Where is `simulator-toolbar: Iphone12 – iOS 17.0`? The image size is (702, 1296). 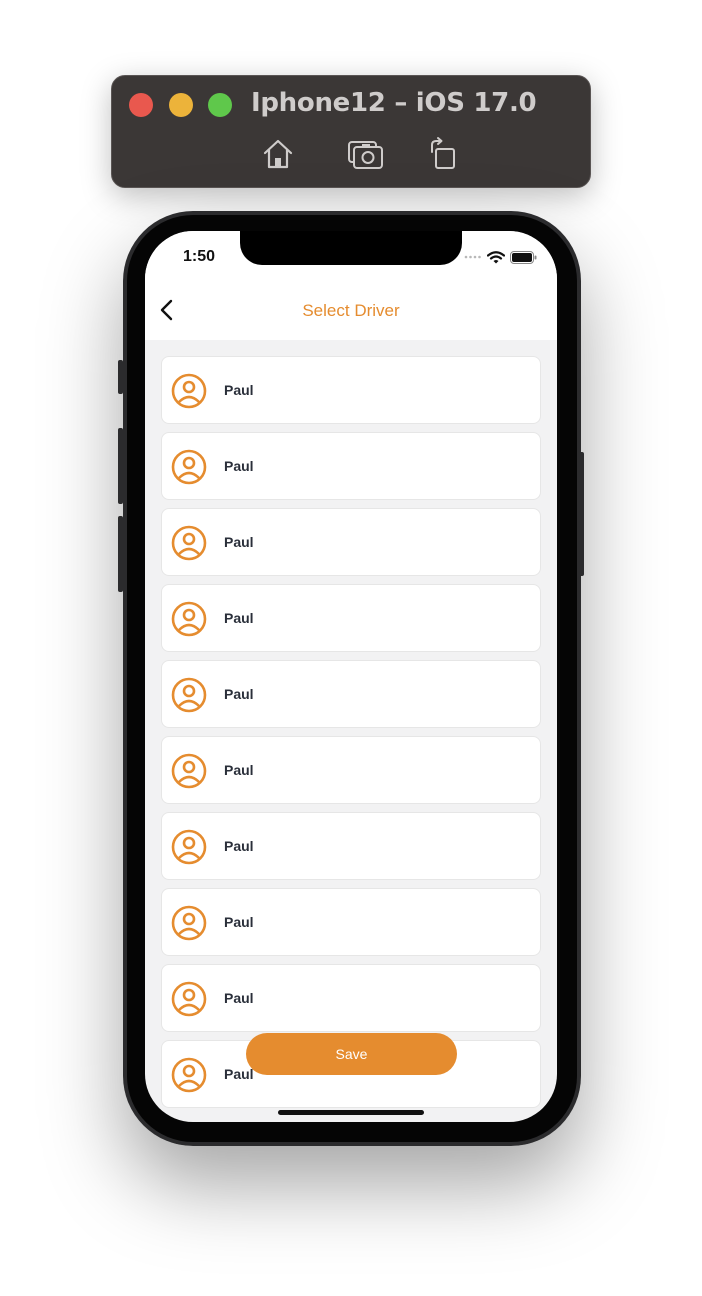 simulator-toolbar: Iphone12 – iOS 17.0 is located at coordinates (351, 131).